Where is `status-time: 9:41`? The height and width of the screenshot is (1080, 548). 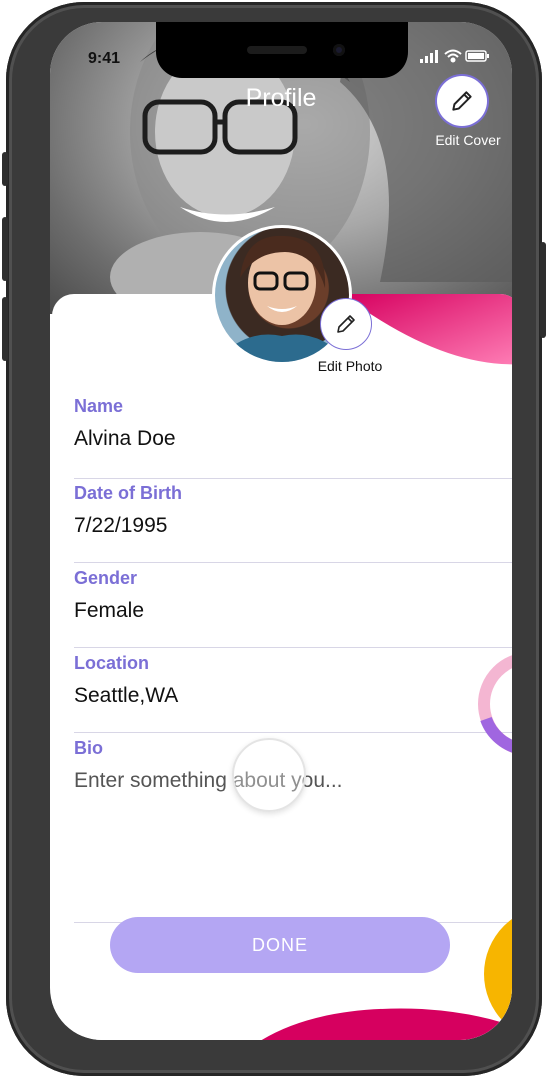 status-time: 9:41 is located at coordinates (104, 58).